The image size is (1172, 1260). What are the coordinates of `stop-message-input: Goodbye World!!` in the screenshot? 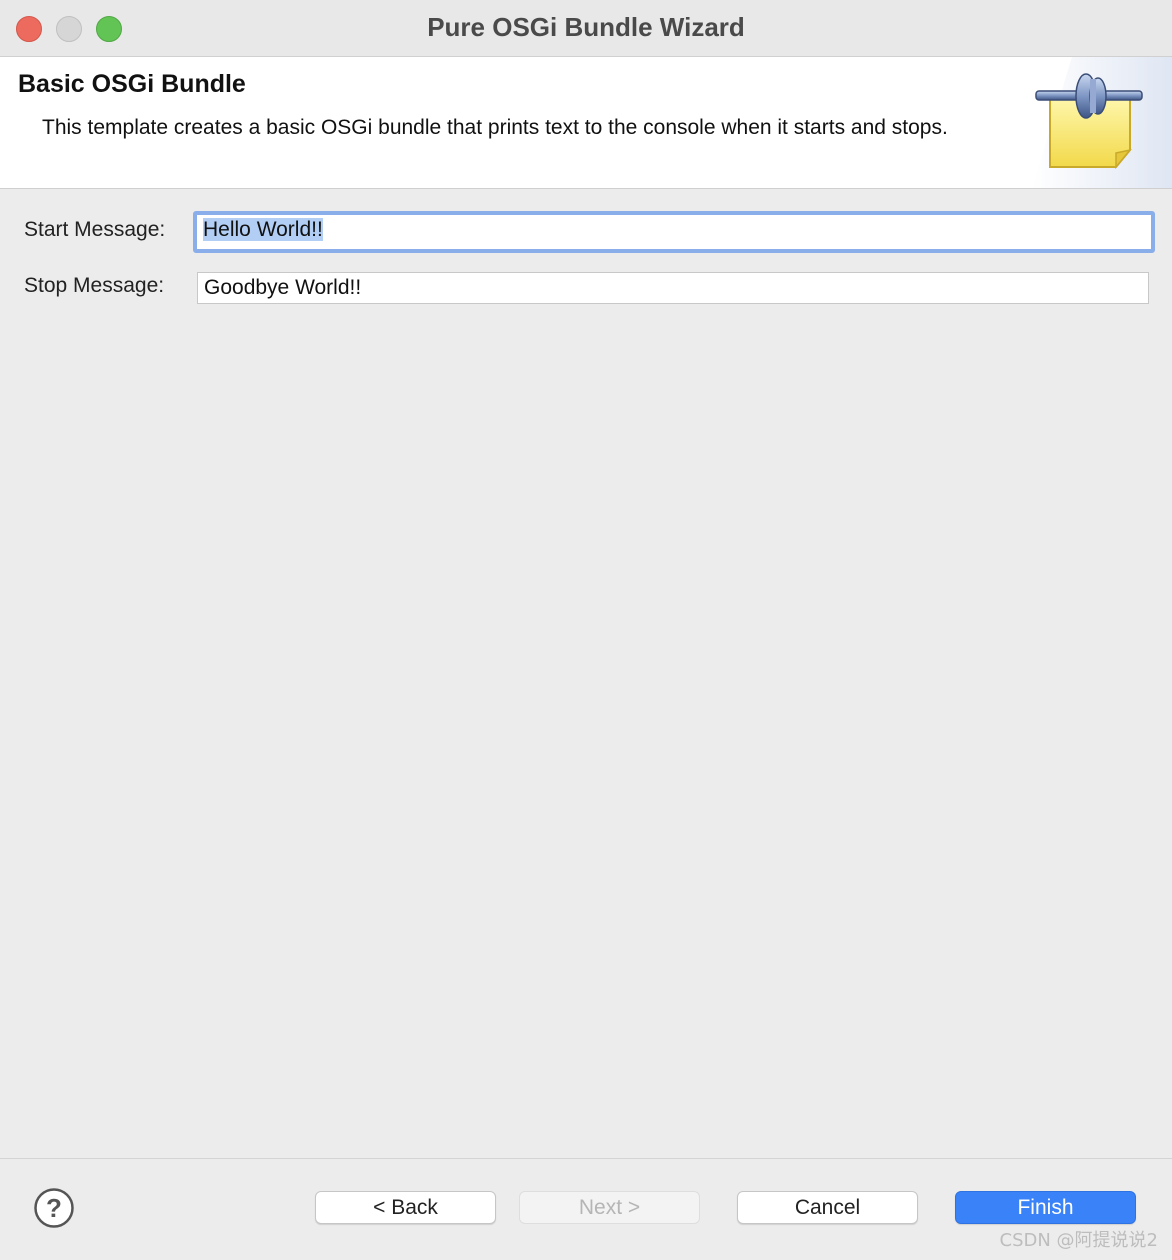 It's located at (673, 288).